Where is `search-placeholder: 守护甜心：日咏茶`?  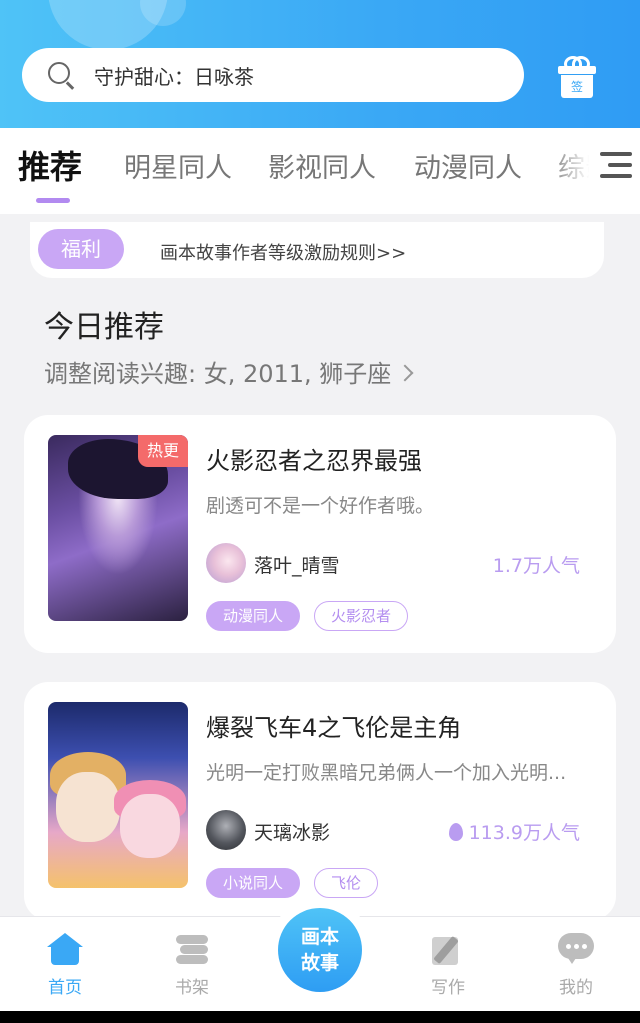 search-placeholder: 守护甜心：日咏茶 is located at coordinates (174, 76).